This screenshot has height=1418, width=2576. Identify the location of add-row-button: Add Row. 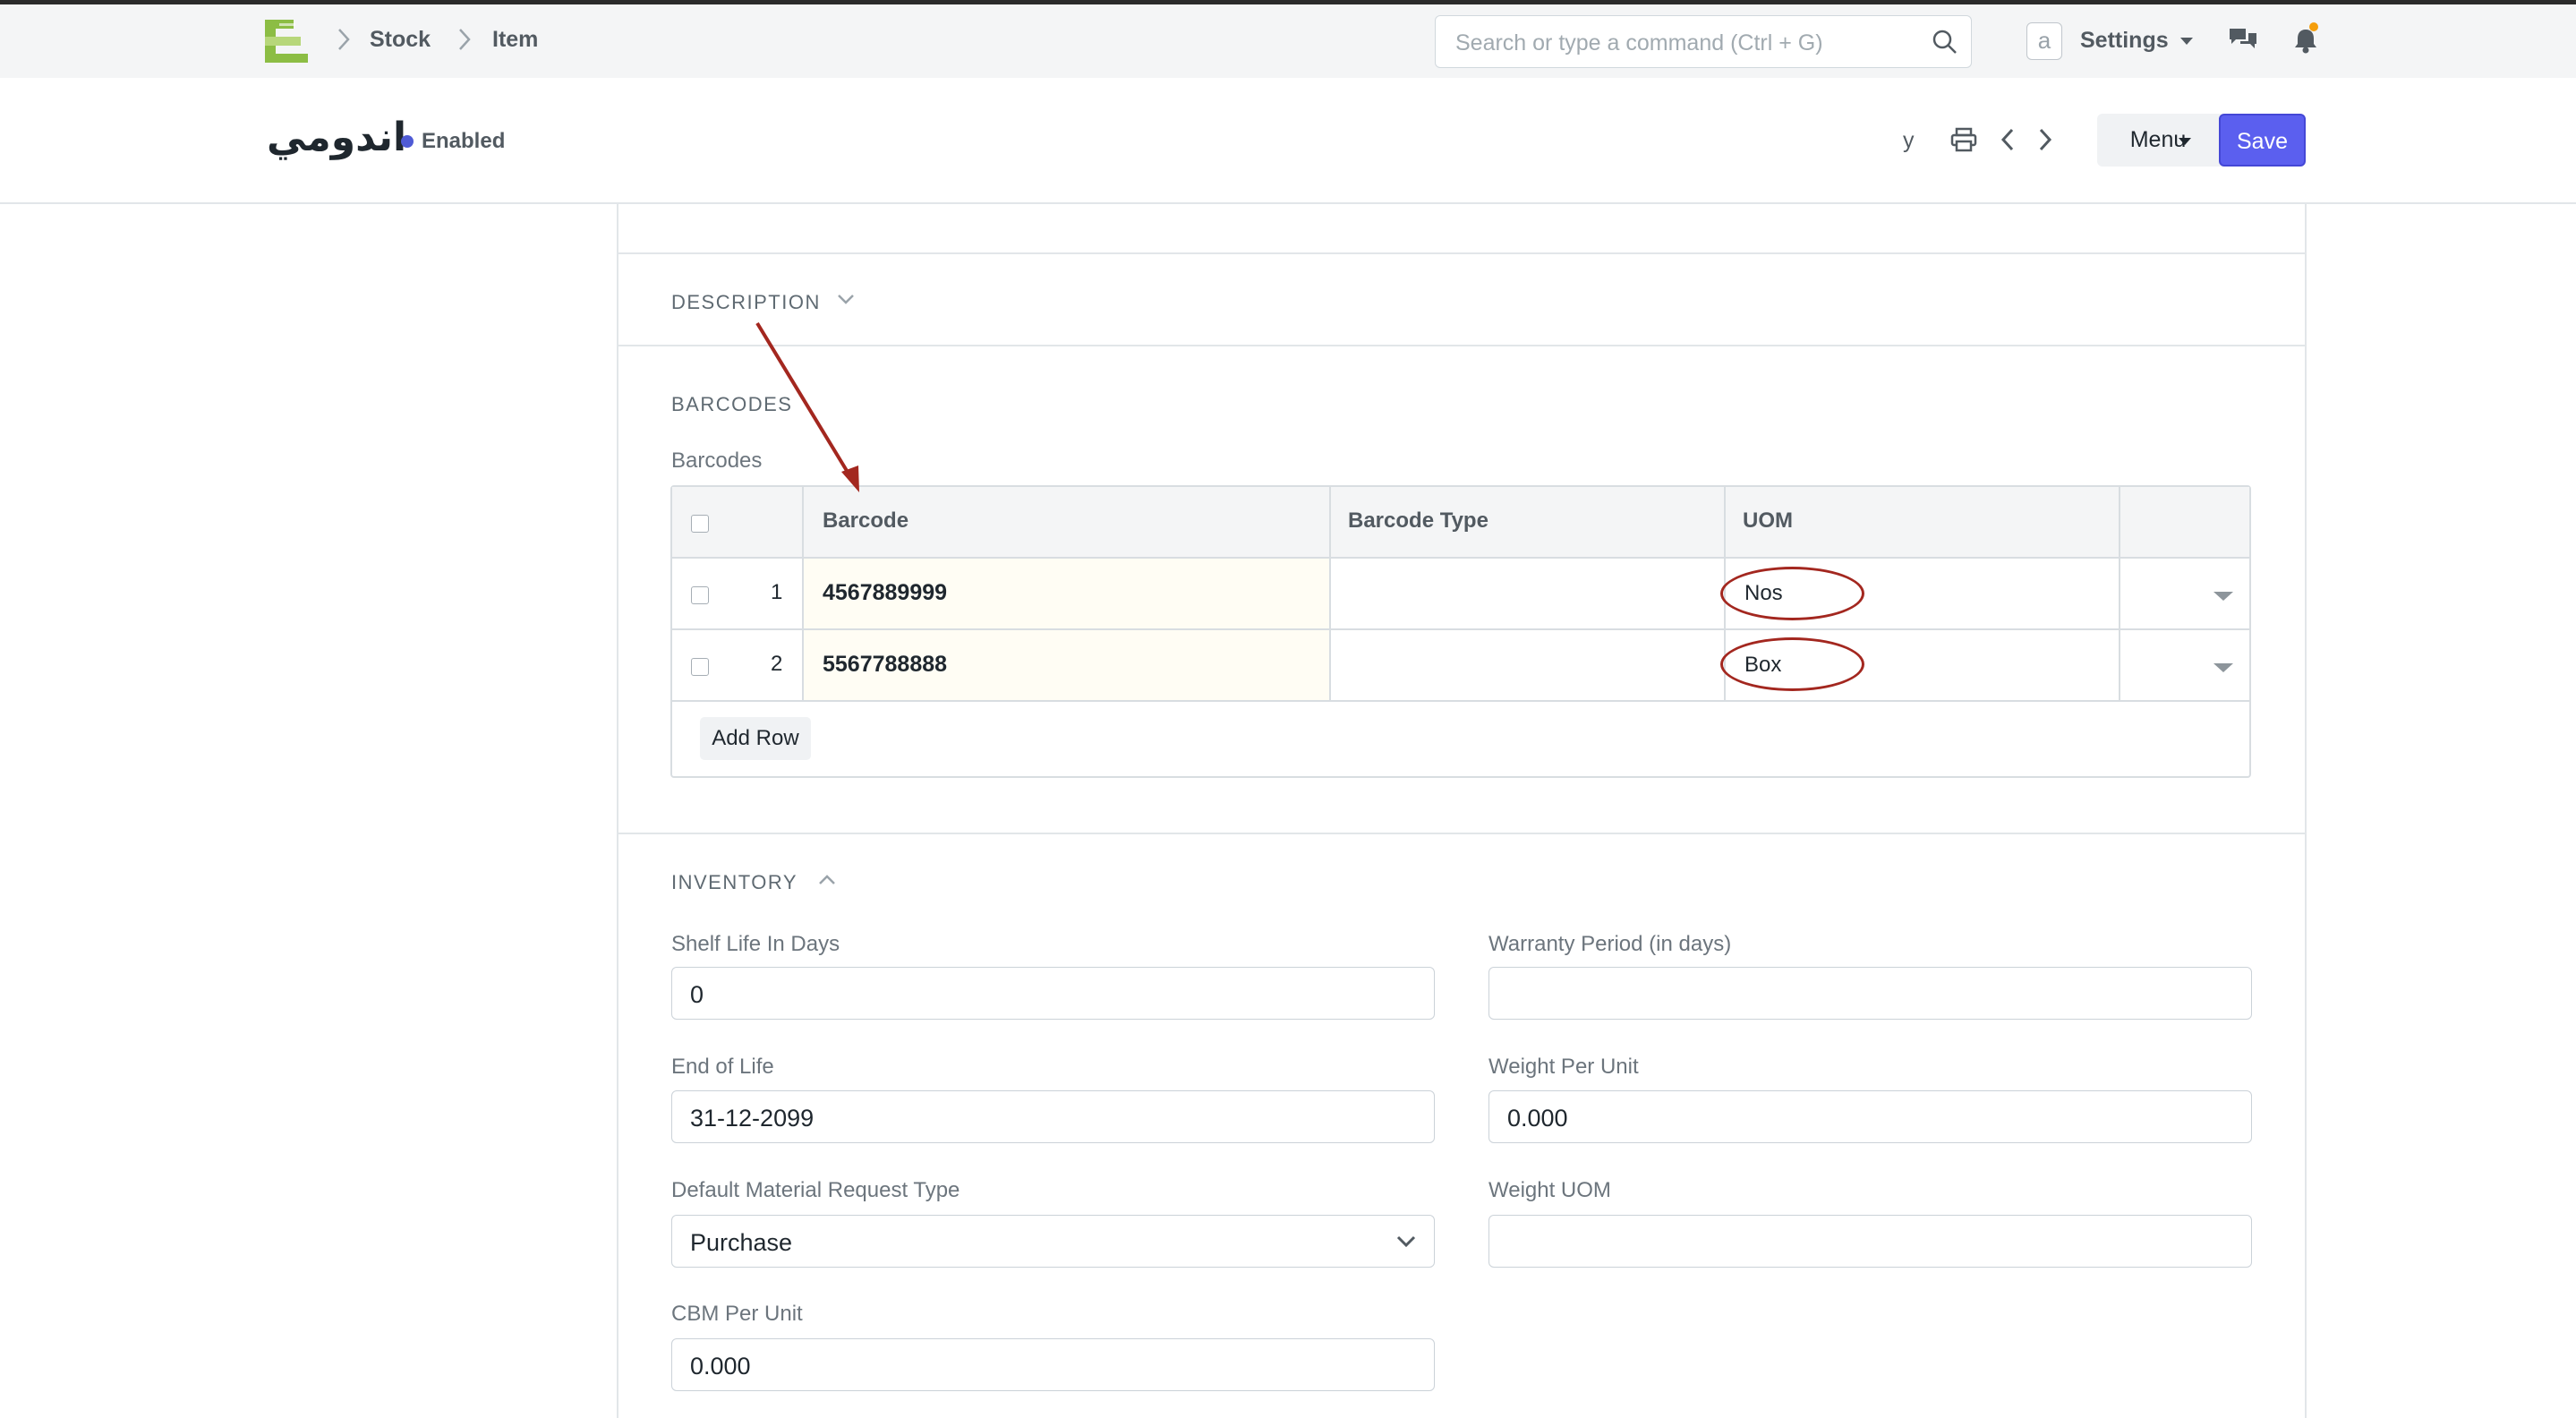
(755, 738).